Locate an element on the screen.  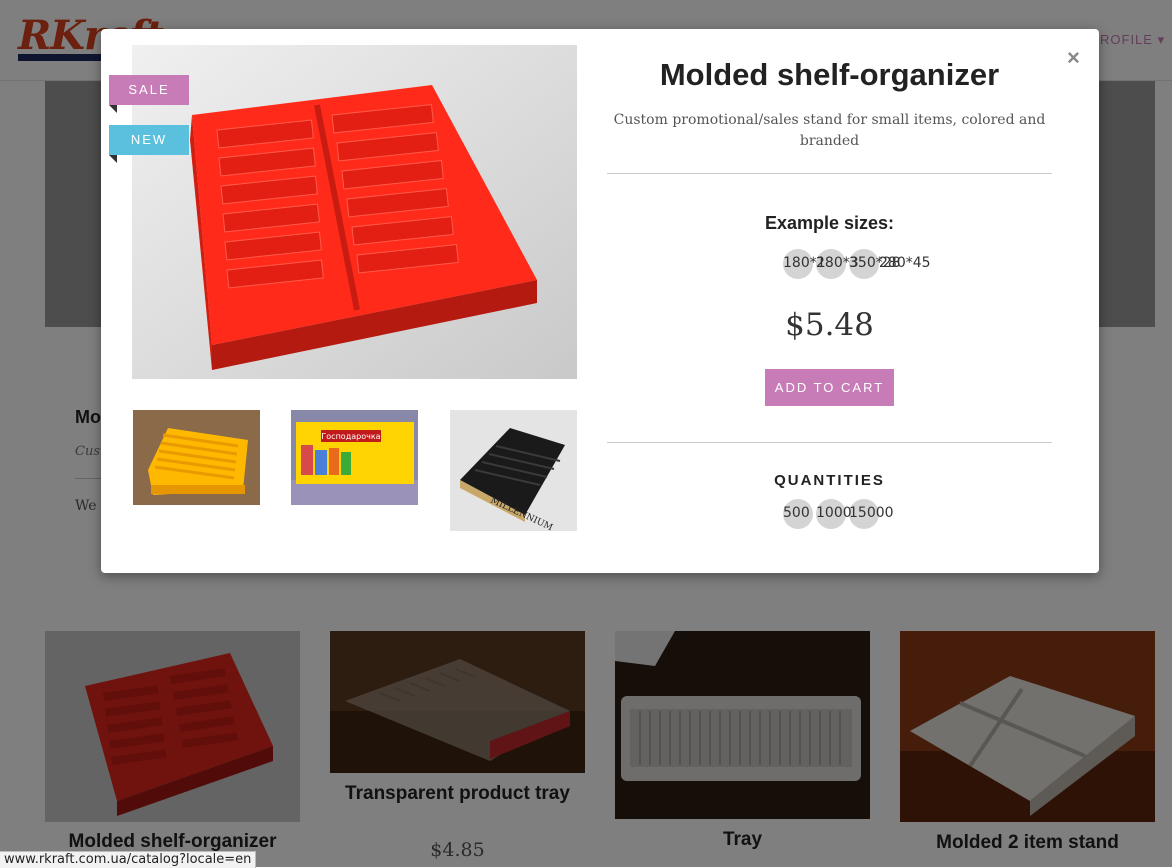
main-product-image is located at coordinates (354, 212).